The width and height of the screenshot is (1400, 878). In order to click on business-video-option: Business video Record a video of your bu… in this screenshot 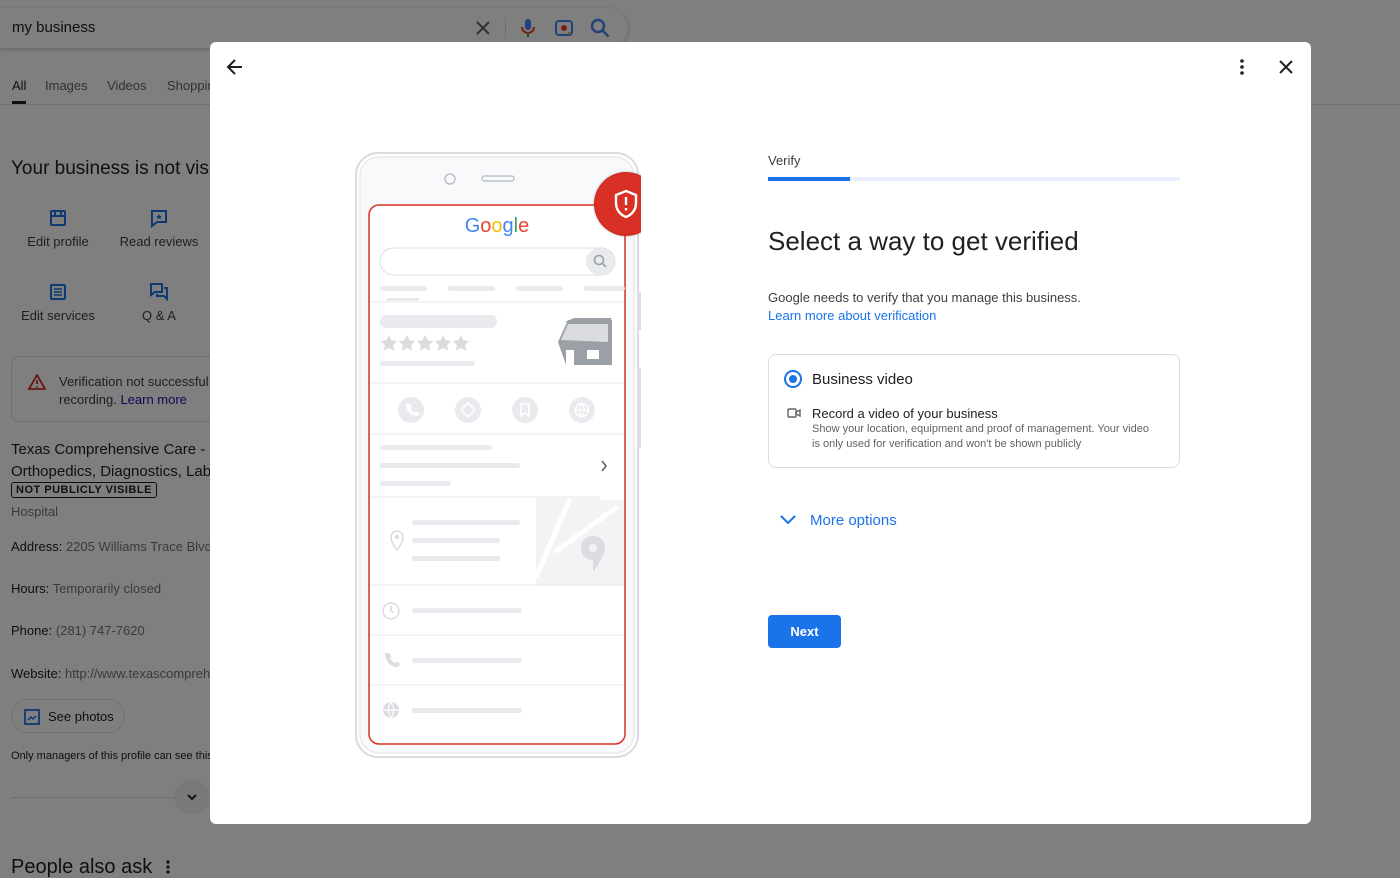, I will do `click(974, 411)`.